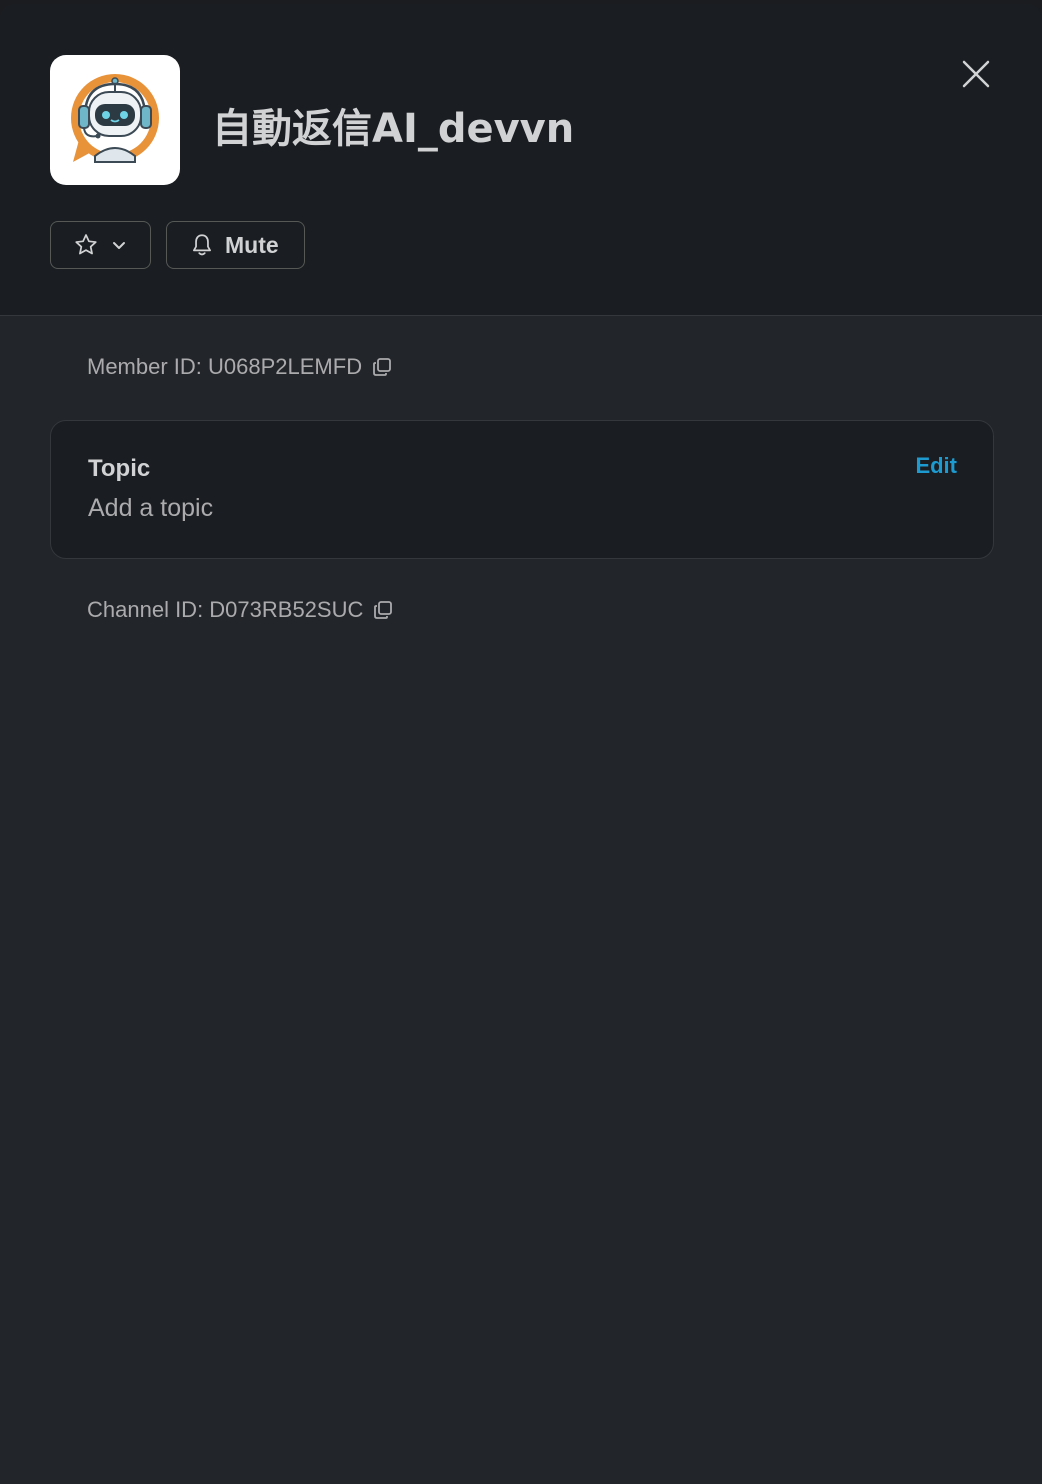  What do you see at coordinates (383, 610) in the screenshot?
I see `copy-channel-id-icon` at bounding box center [383, 610].